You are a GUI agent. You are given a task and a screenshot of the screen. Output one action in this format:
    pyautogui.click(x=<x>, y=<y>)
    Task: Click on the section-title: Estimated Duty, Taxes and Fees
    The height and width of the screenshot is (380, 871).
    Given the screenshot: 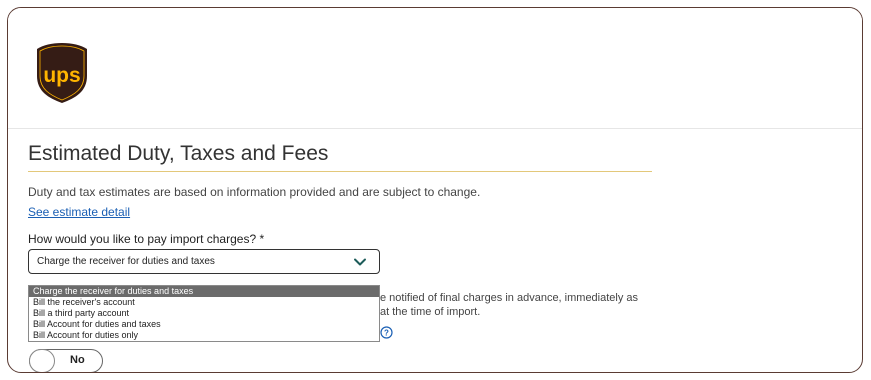 What is the action you would take?
    pyautogui.click(x=178, y=153)
    